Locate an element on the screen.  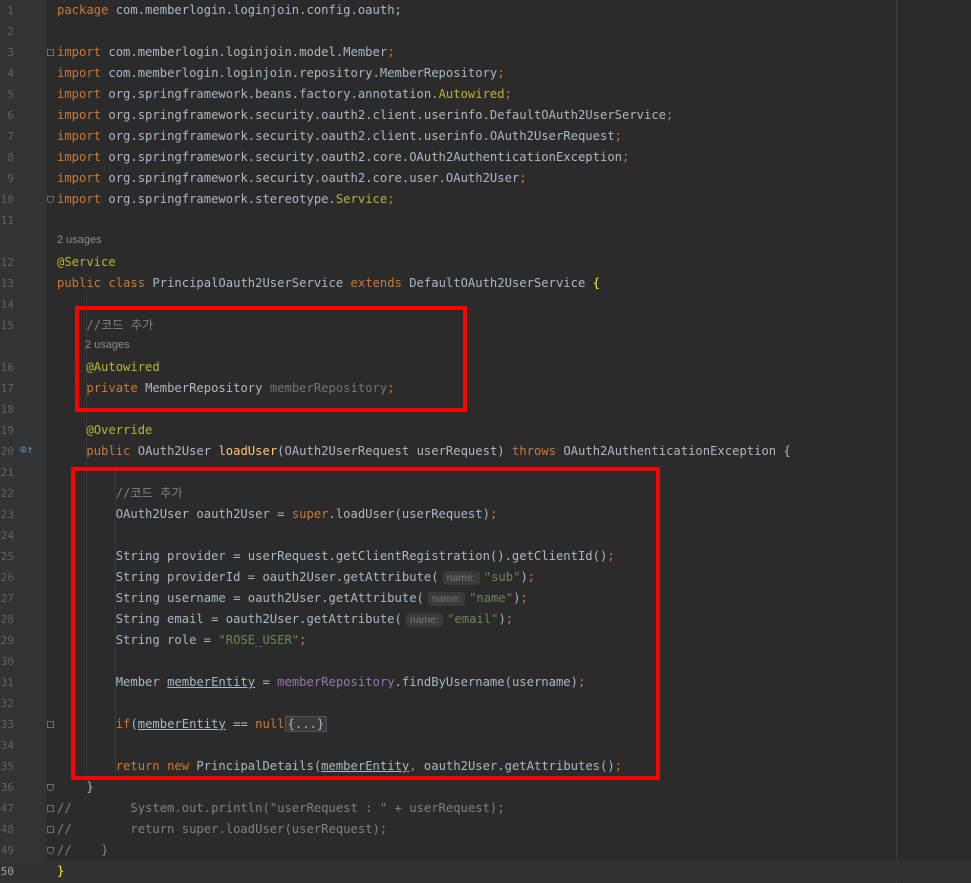
code-line: 19 @Override is located at coordinates (485, 430).